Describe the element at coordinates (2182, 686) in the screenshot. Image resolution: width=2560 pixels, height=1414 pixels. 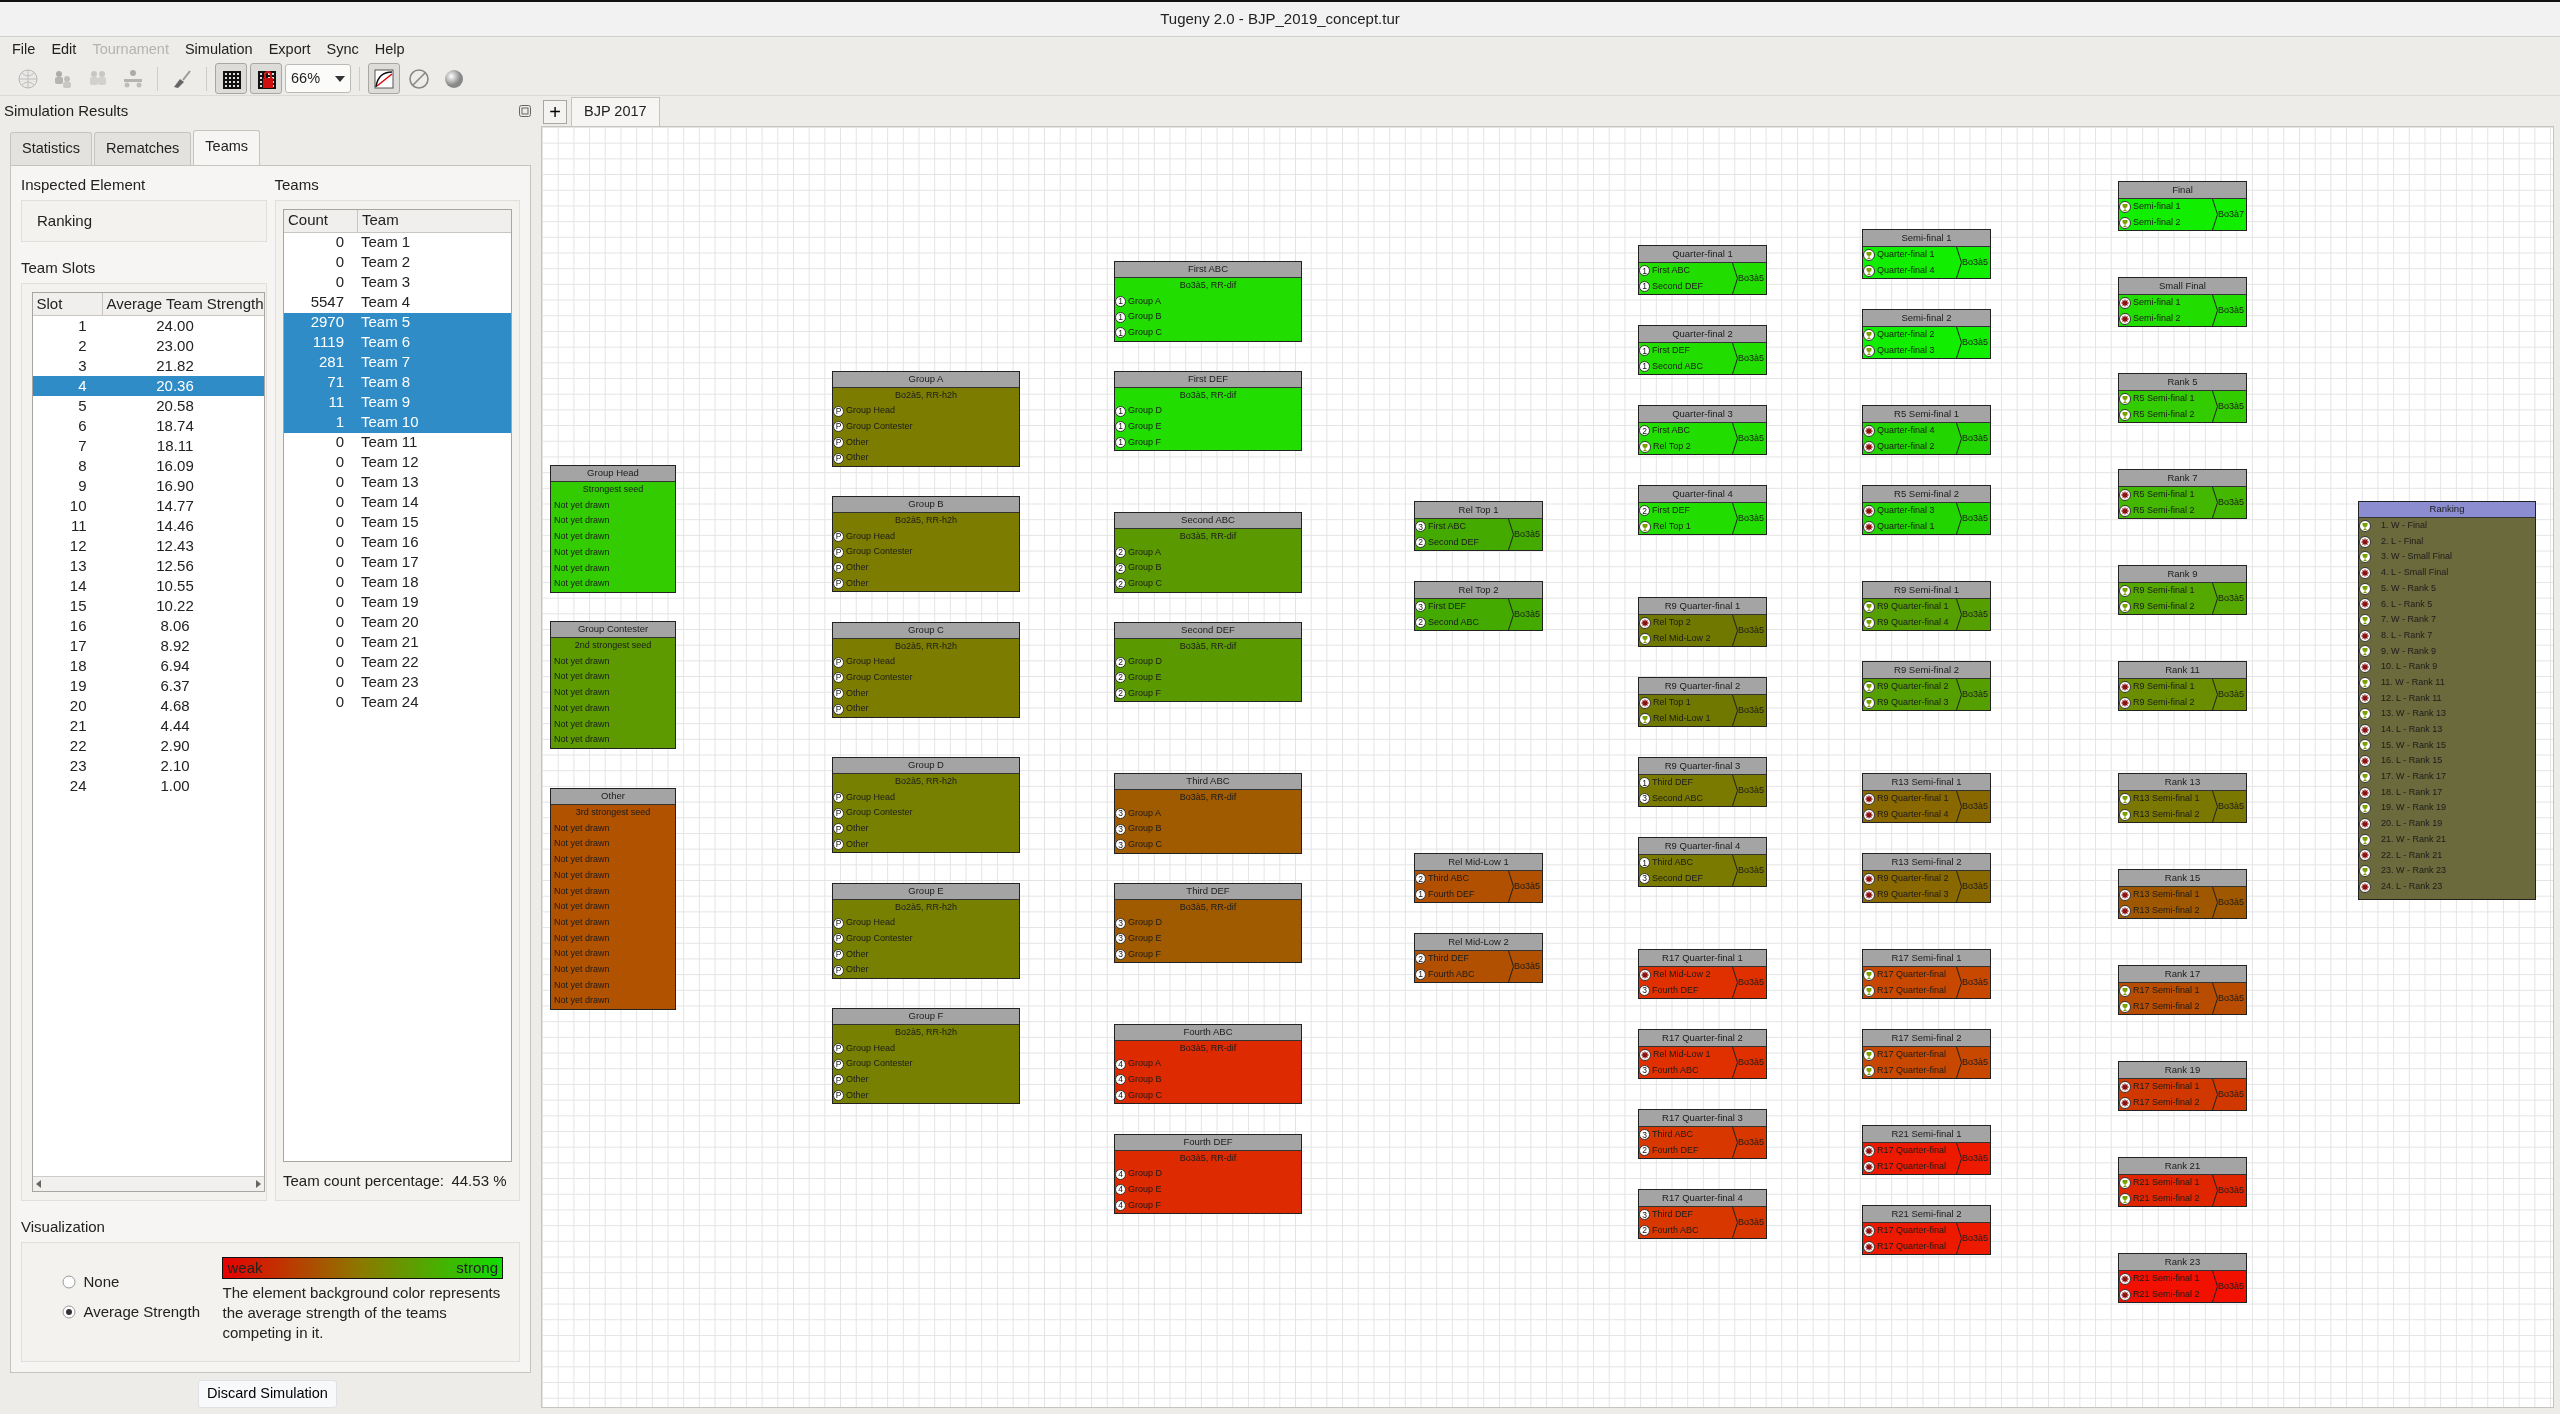
I see `bracket-node: Rank 11 R9 Semi-final 1 R9 Semi-final 2 Bo3à5` at that location.